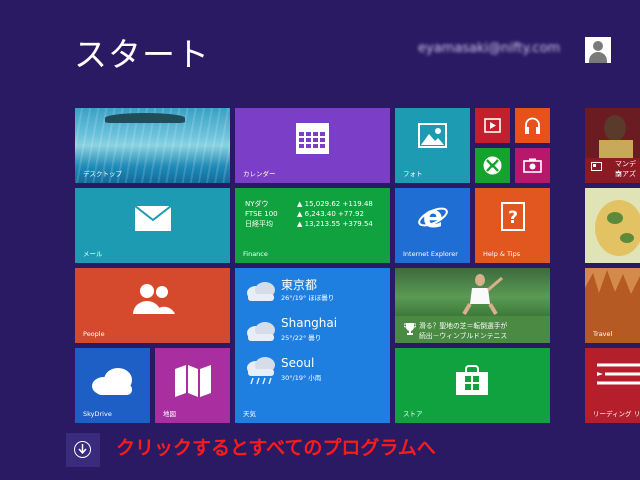 The height and width of the screenshot is (480, 640). What do you see at coordinates (413, 174) in the screenshot?
I see `tile-photos-label: フォト` at bounding box center [413, 174].